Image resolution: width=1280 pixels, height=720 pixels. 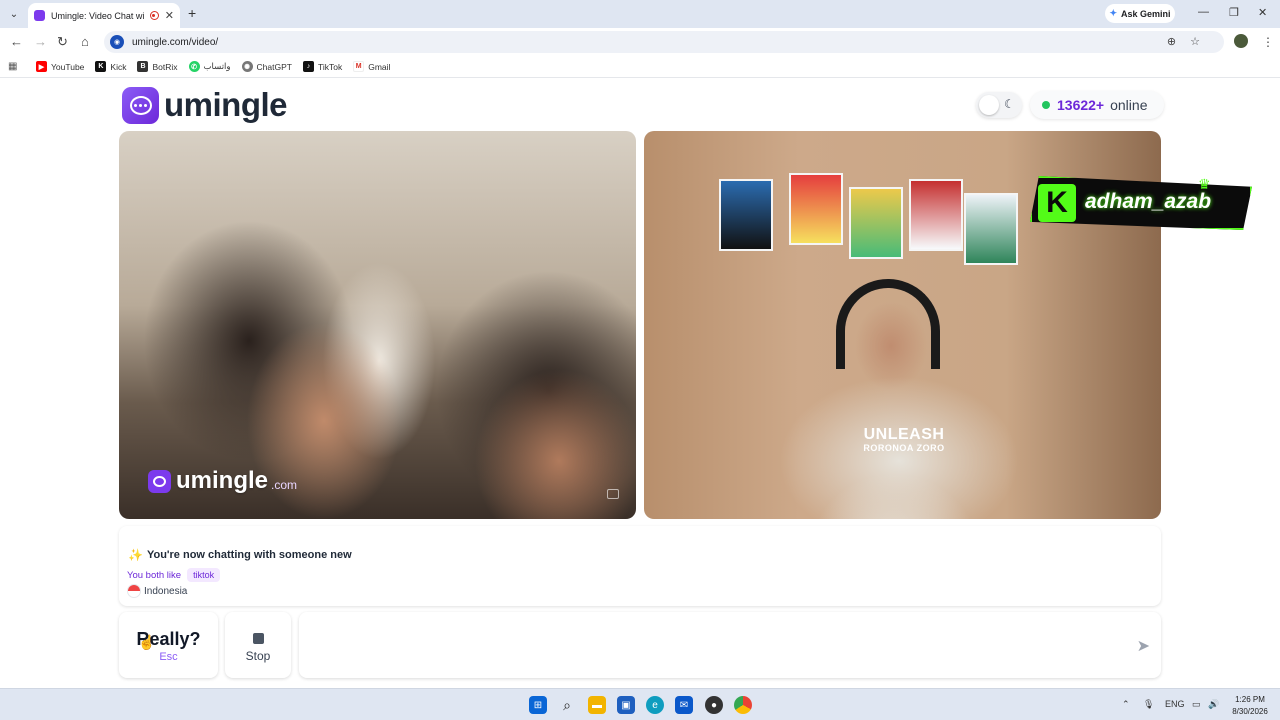 What do you see at coordinates (597, 705) in the screenshot?
I see `file-explorer-icon: ▬` at bounding box center [597, 705].